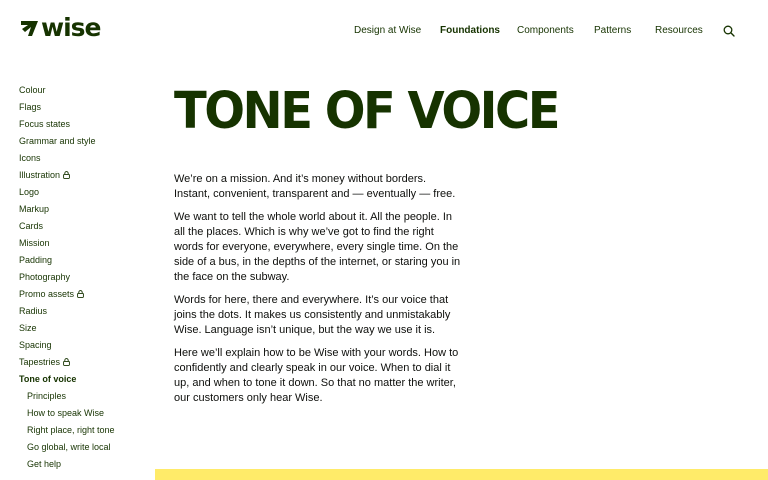 The height and width of the screenshot is (480, 768). I want to click on sidebar-subitem-go-global-write-local: Go global, write local, so click(86, 449).